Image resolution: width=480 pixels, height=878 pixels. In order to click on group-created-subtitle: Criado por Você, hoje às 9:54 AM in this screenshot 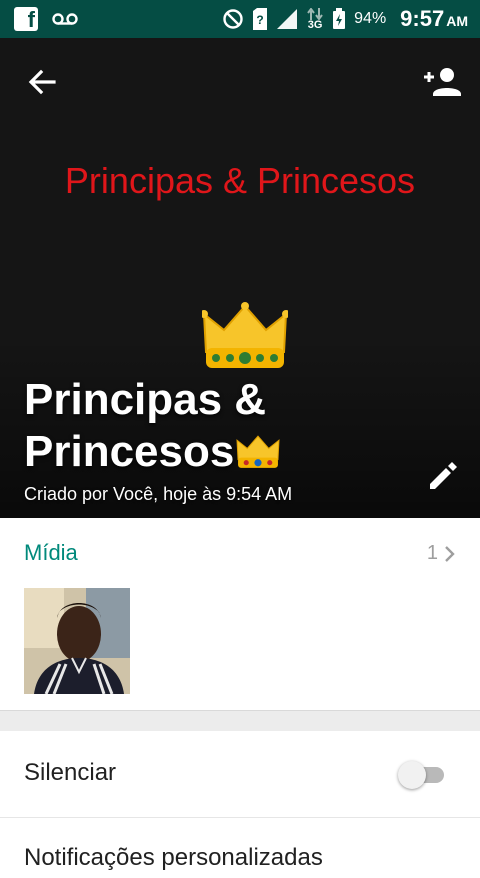, I will do `click(158, 494)`.